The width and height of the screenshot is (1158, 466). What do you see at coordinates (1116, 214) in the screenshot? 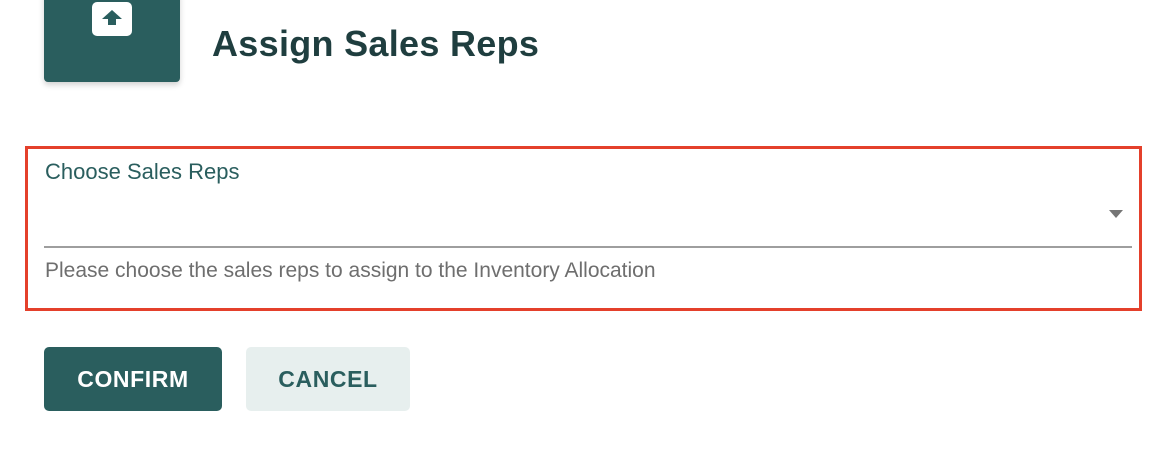
I see `chevron-down-icon` at bounding box center [1116, 214].